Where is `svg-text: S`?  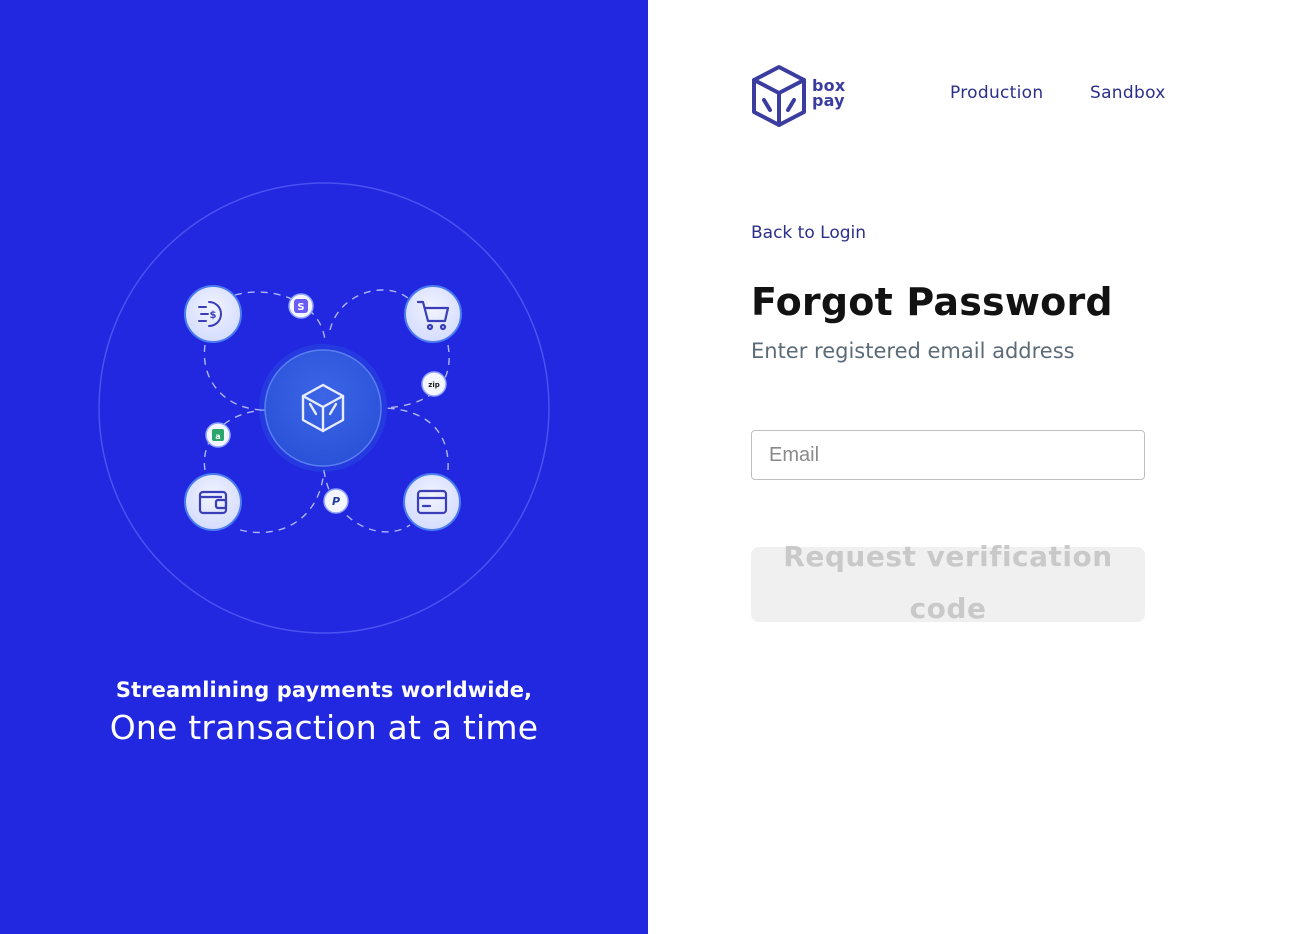
svg-text: S is located at coordinates (300, 307).